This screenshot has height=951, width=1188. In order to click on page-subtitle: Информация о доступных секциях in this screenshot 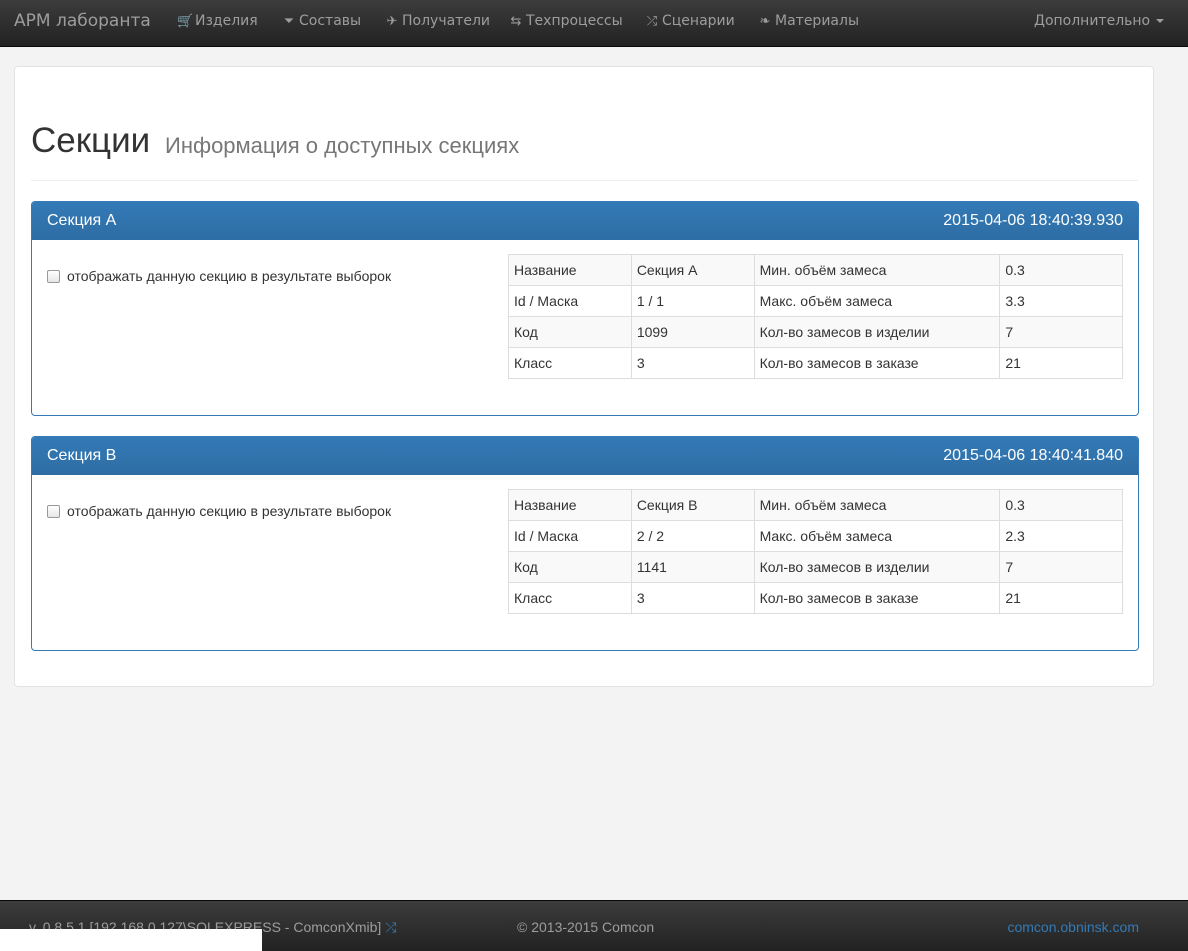, I will do `click(342, 145)`.